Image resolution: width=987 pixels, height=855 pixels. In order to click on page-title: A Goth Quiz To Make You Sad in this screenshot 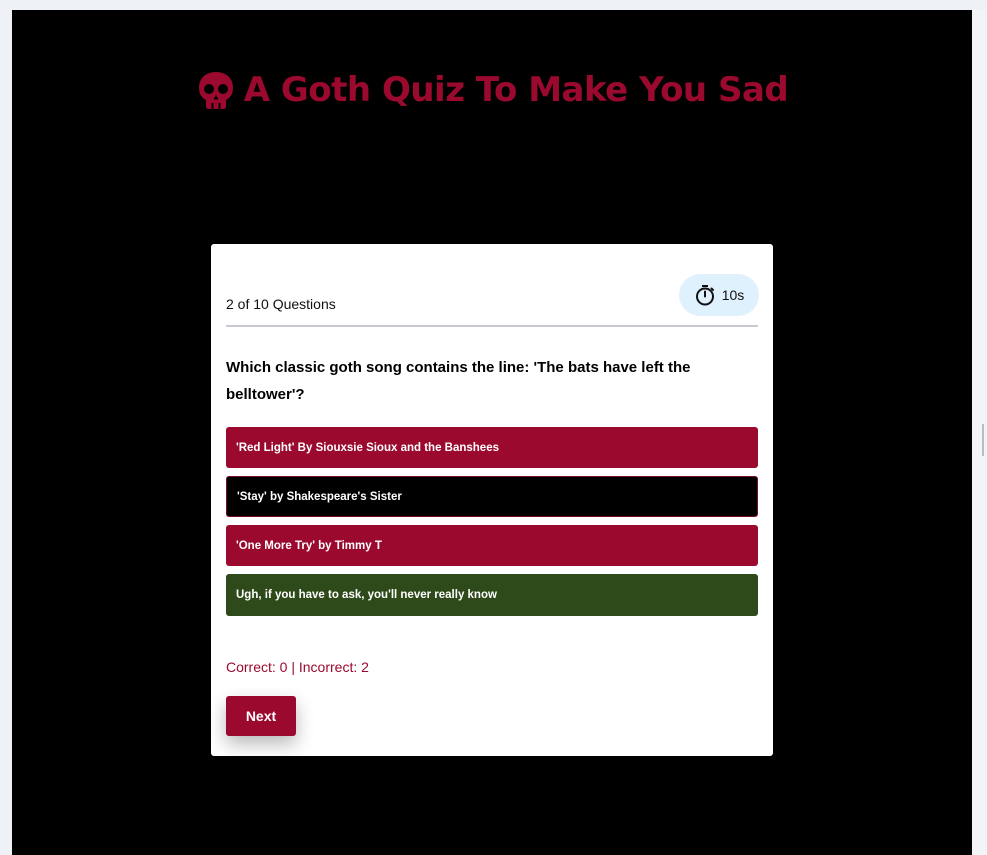, I will do `click(492, 90)`.